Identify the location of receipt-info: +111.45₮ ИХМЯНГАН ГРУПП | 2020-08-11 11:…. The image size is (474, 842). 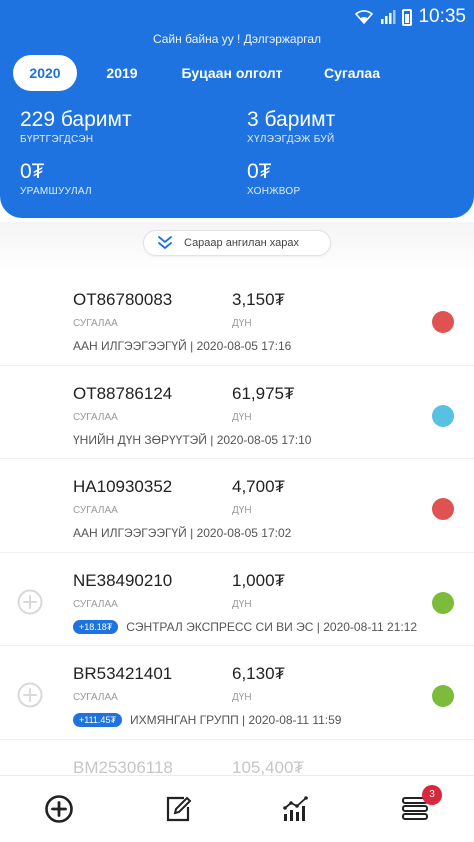
(207, 720).